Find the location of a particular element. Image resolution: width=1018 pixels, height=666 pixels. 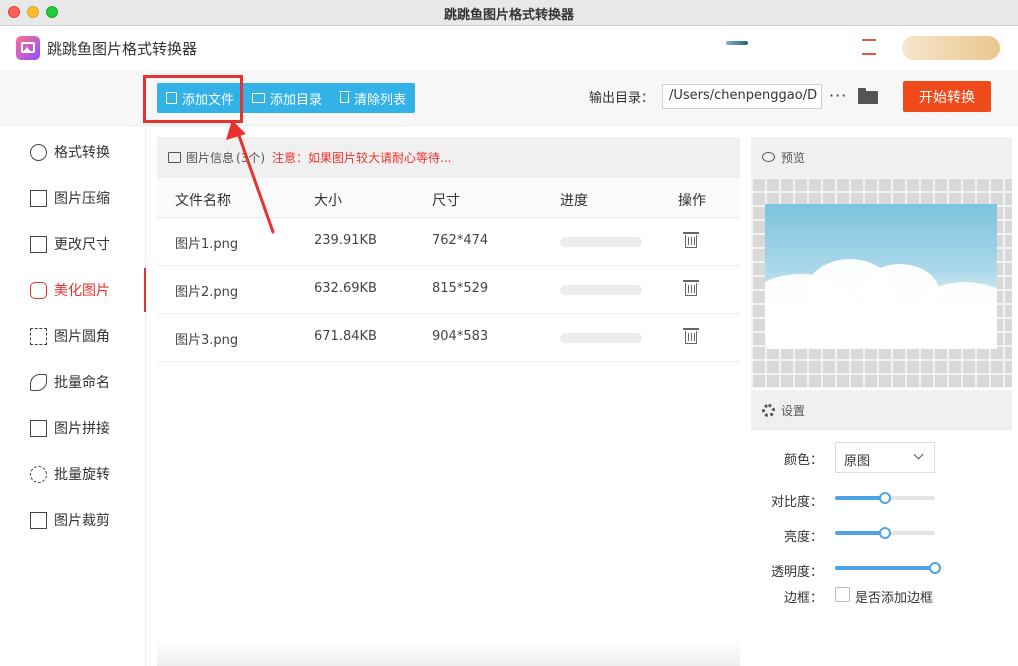

table-row: 图片2.png 632.69KB 815*529 is located at coordinates (448, 290).